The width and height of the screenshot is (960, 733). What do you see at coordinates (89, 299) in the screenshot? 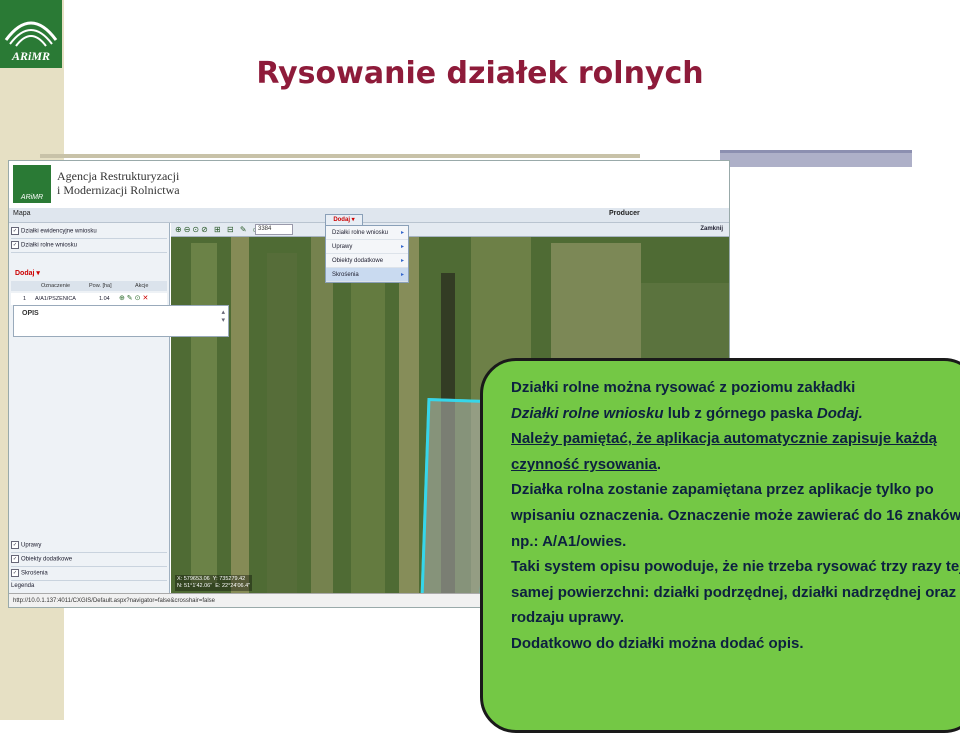
I see `table-row: 1 A/A1/PSZENICA 1.04 ⊕ ✎ ⊙ ✕` at bounding box center [89, 299].